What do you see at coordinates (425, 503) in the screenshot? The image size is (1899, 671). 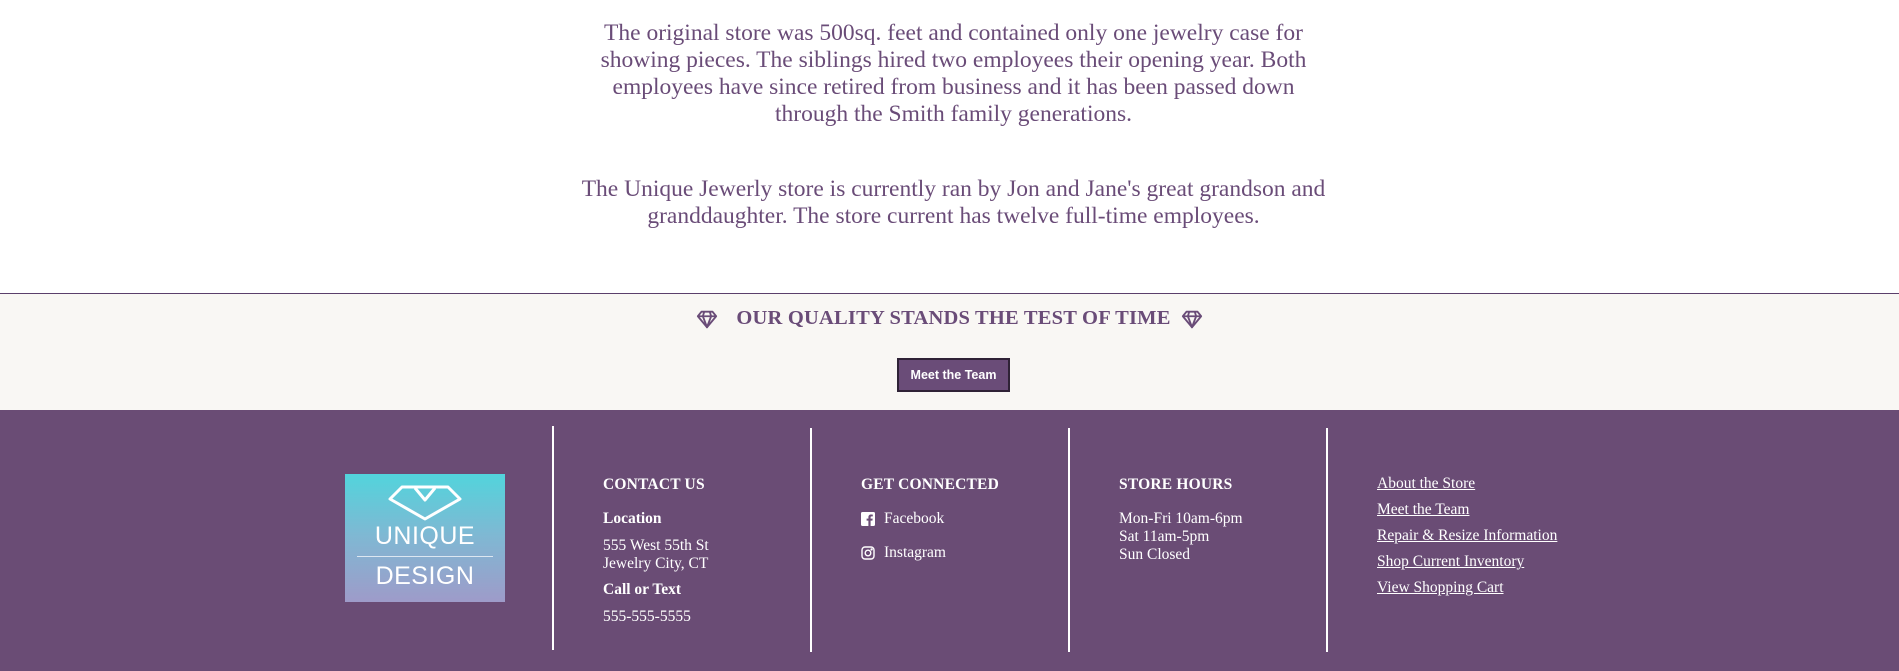 I see `logo-diamond-icon` at bounding box center [425, 503].